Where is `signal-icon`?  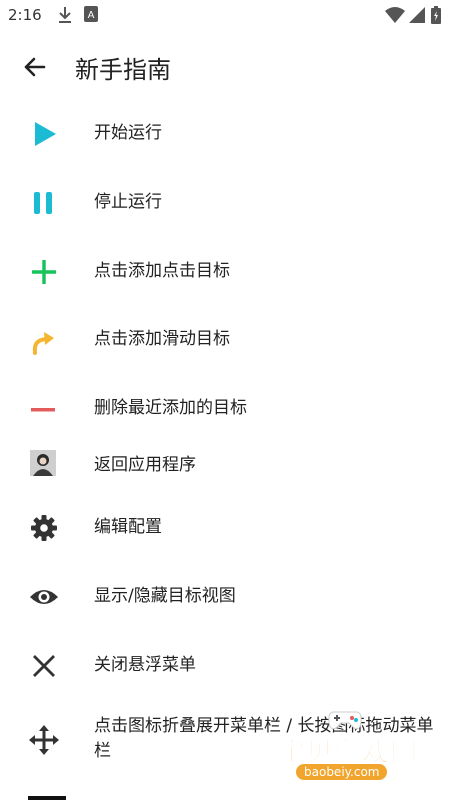 signal-icon is located at coordinates (417, 17).